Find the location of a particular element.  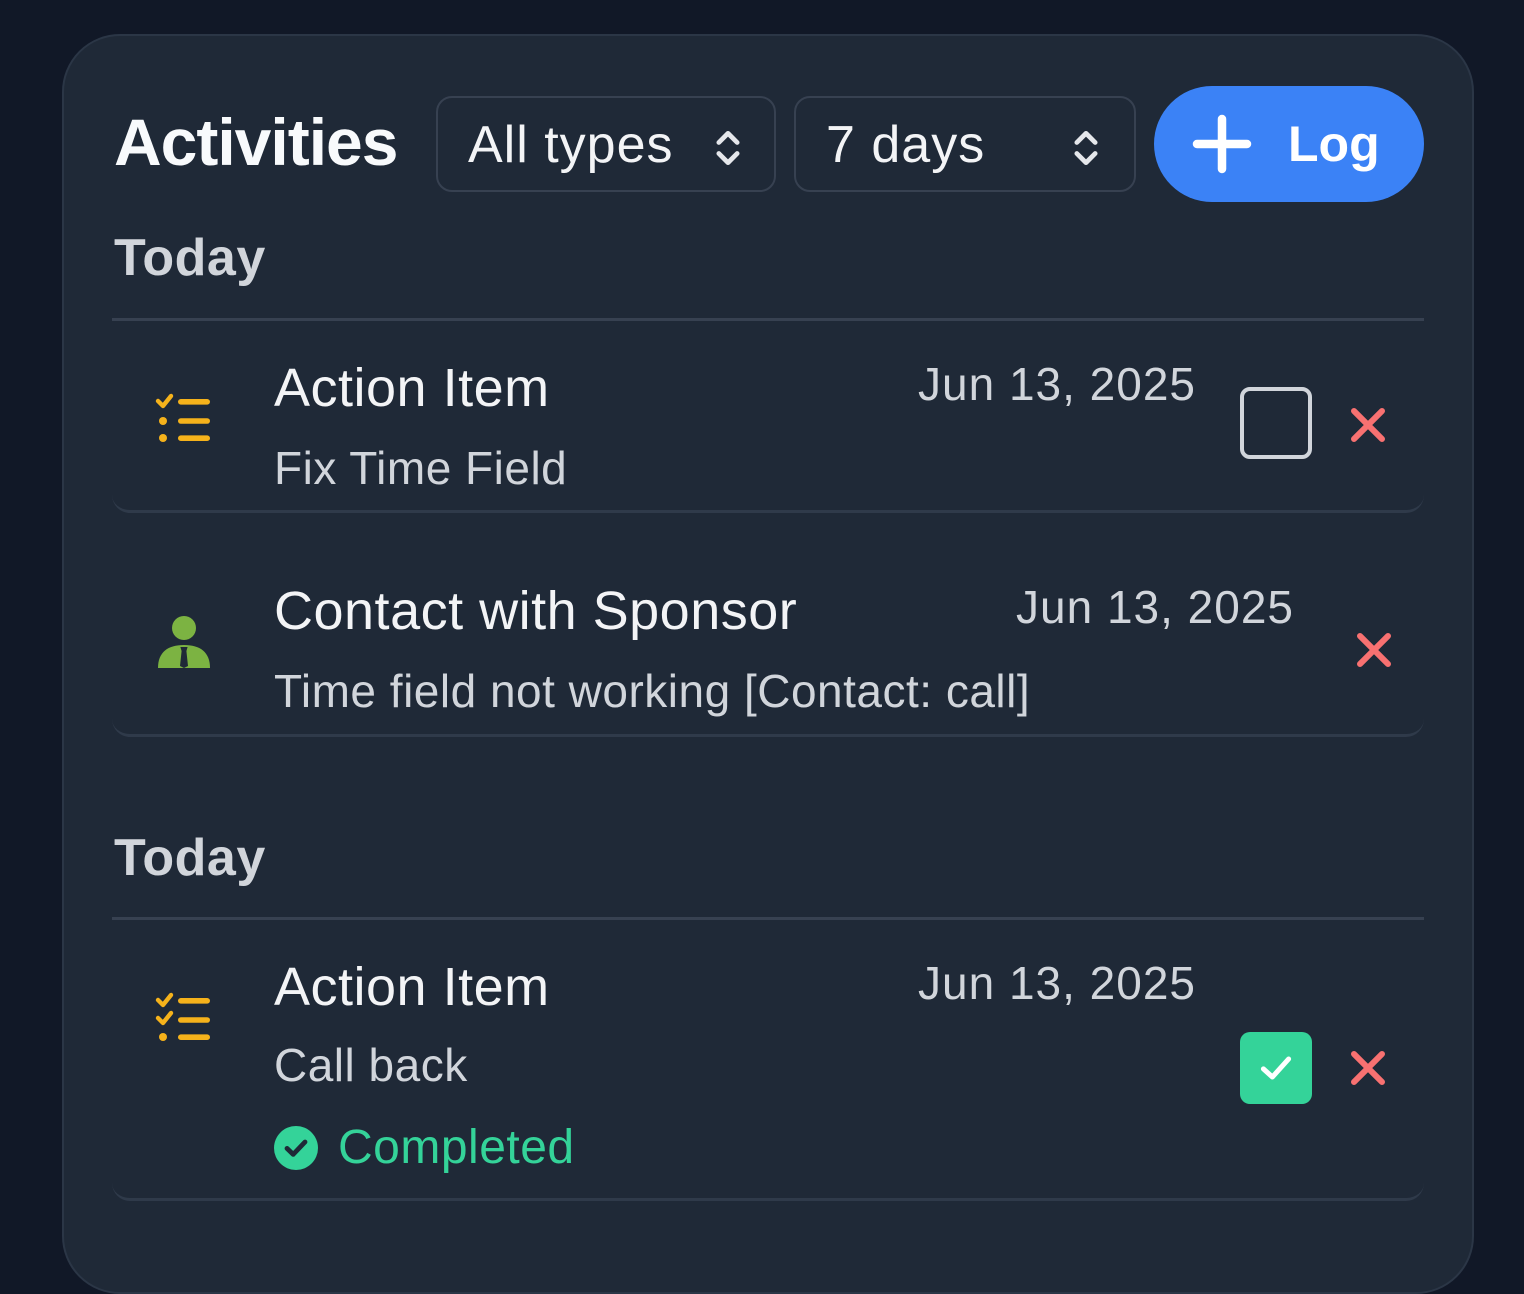

completed-status: Completed is located at coordinates (423, 1147).